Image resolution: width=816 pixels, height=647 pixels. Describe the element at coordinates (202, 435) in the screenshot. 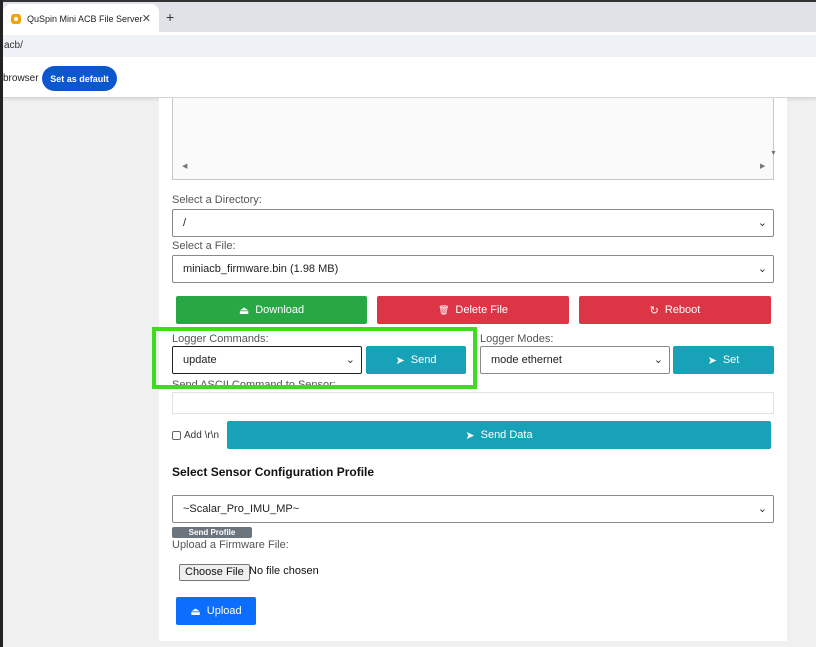

I see `add-crlf-label: Add \r\n` at that location.